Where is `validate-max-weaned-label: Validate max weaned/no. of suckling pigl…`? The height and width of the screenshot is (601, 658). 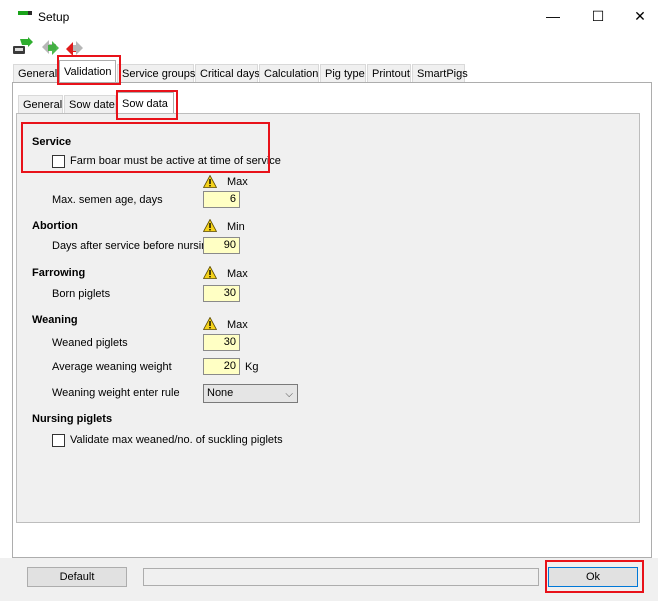 validate-max-weaned-label: Validate max weaned/no. of suckling pigl… is located at coordinates (176, 440).